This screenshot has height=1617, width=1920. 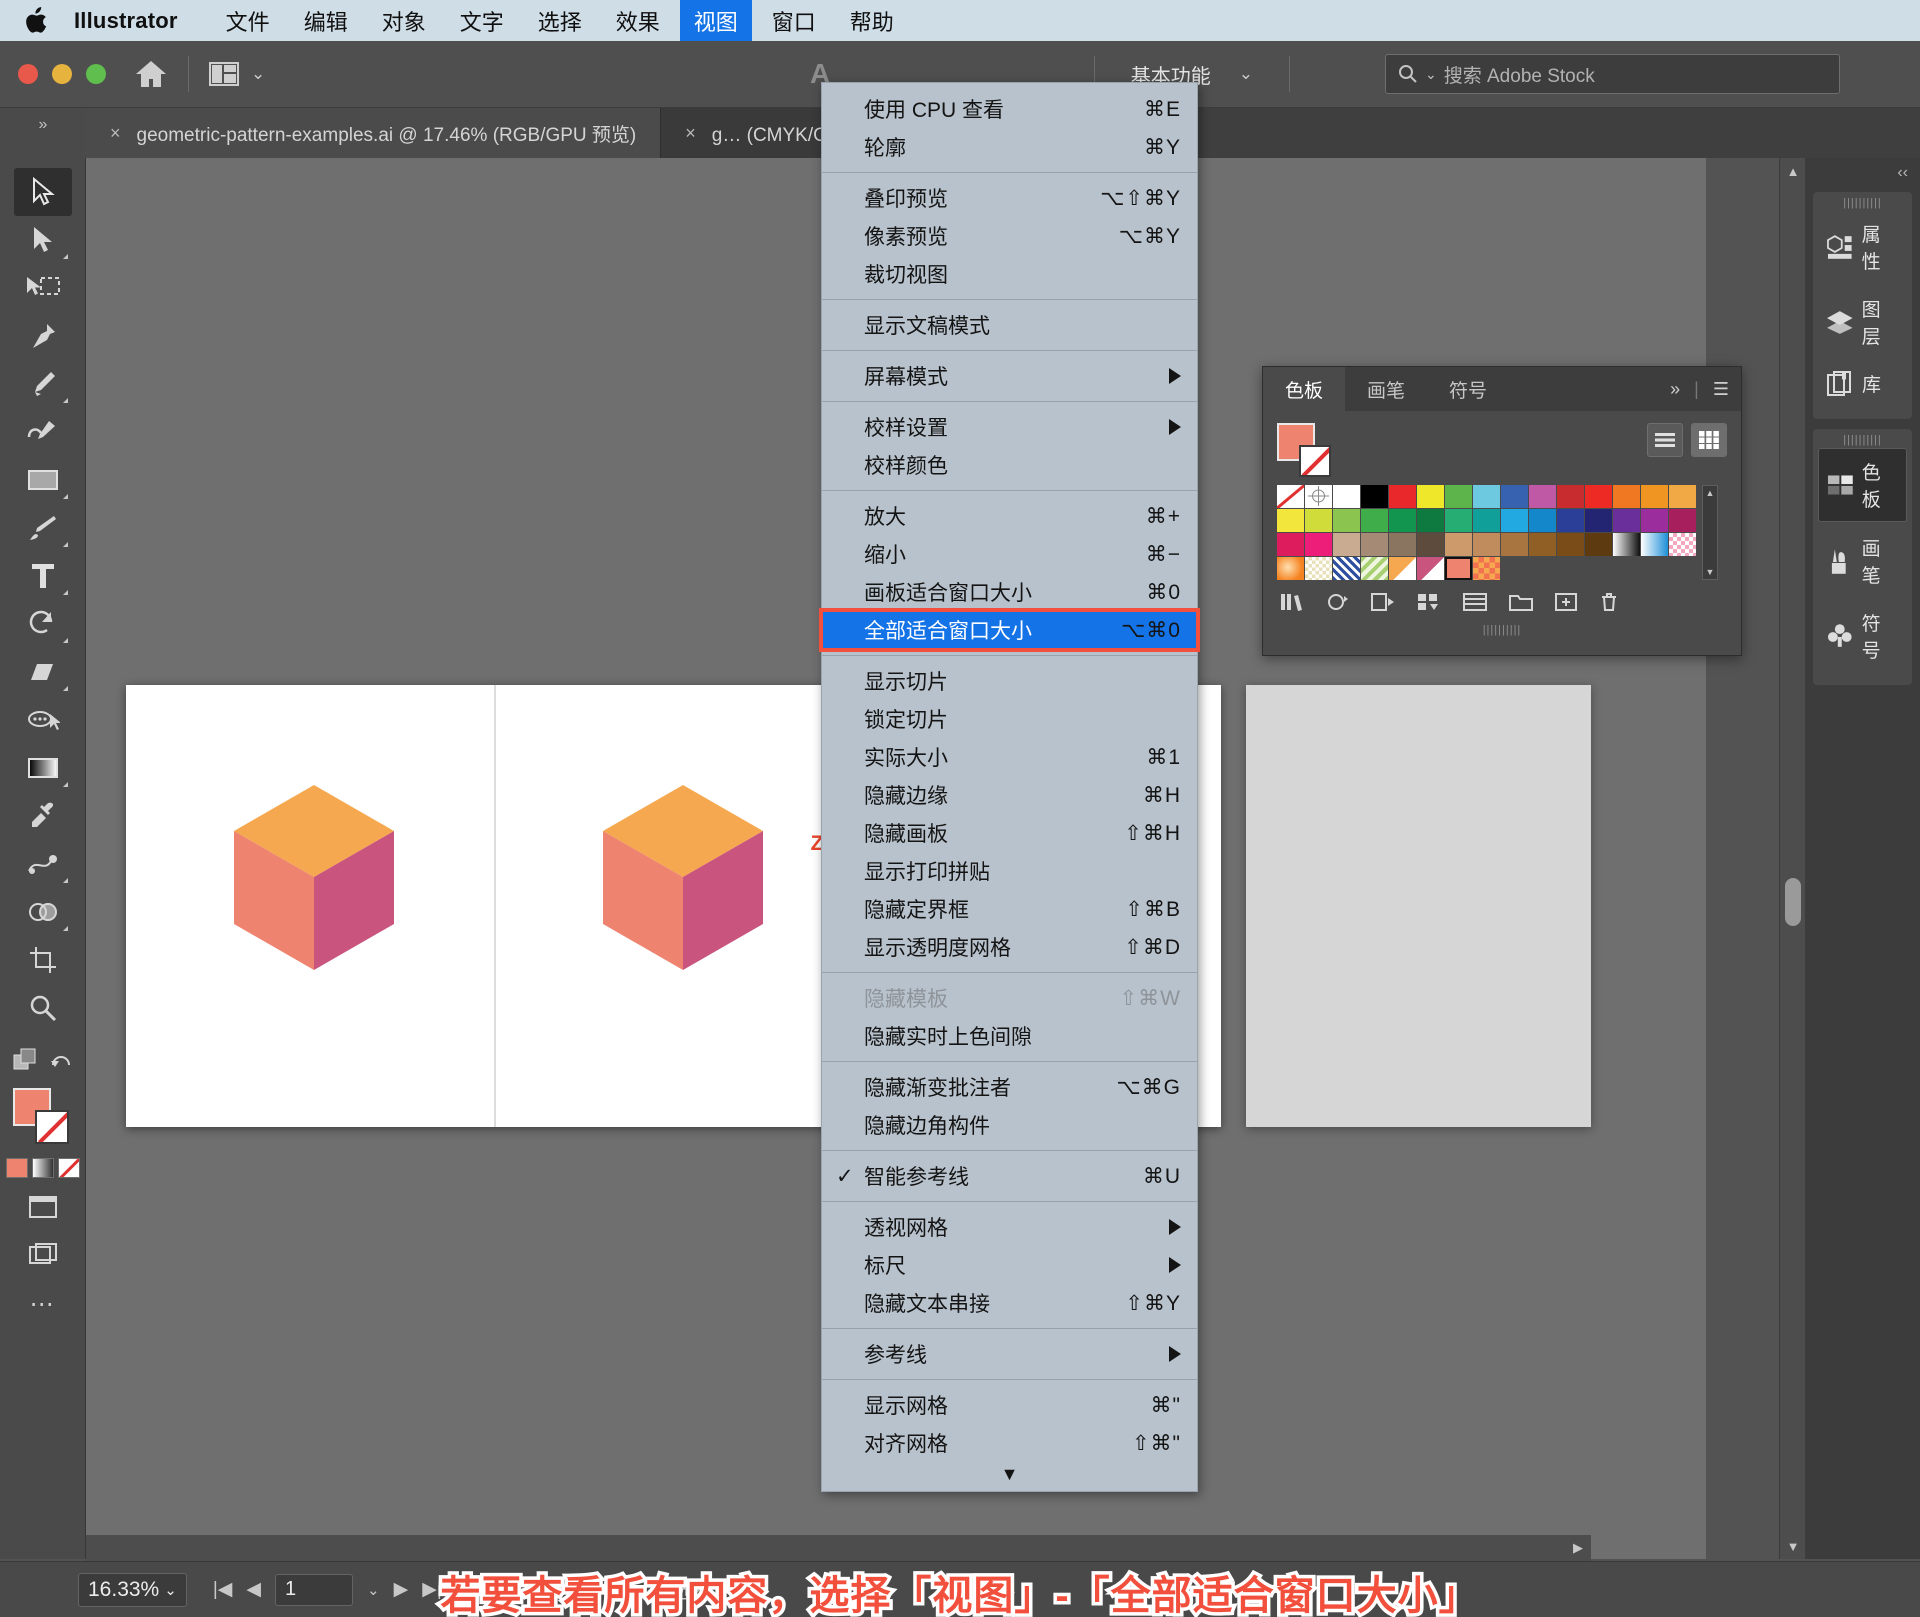 I want to click on window-controls, so click(x=62, y=74).